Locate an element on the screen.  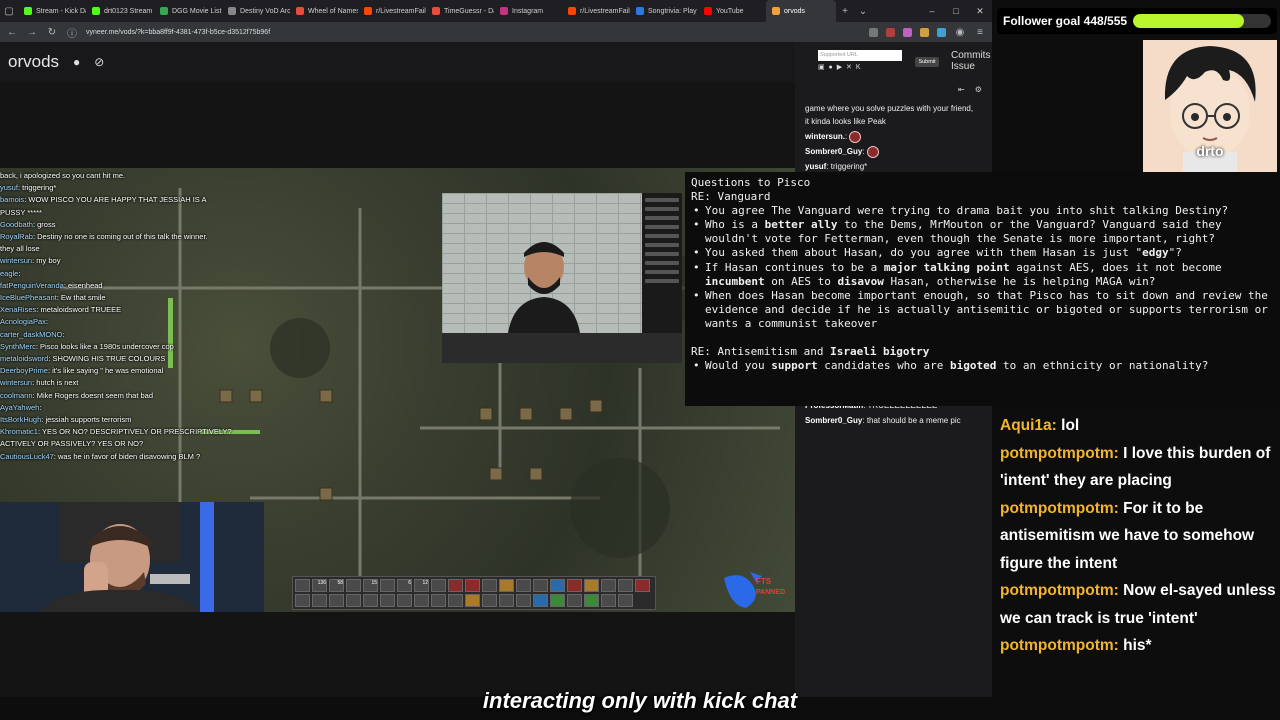
chat-username: IceBluePheasant is located at coordinates (28, 297).